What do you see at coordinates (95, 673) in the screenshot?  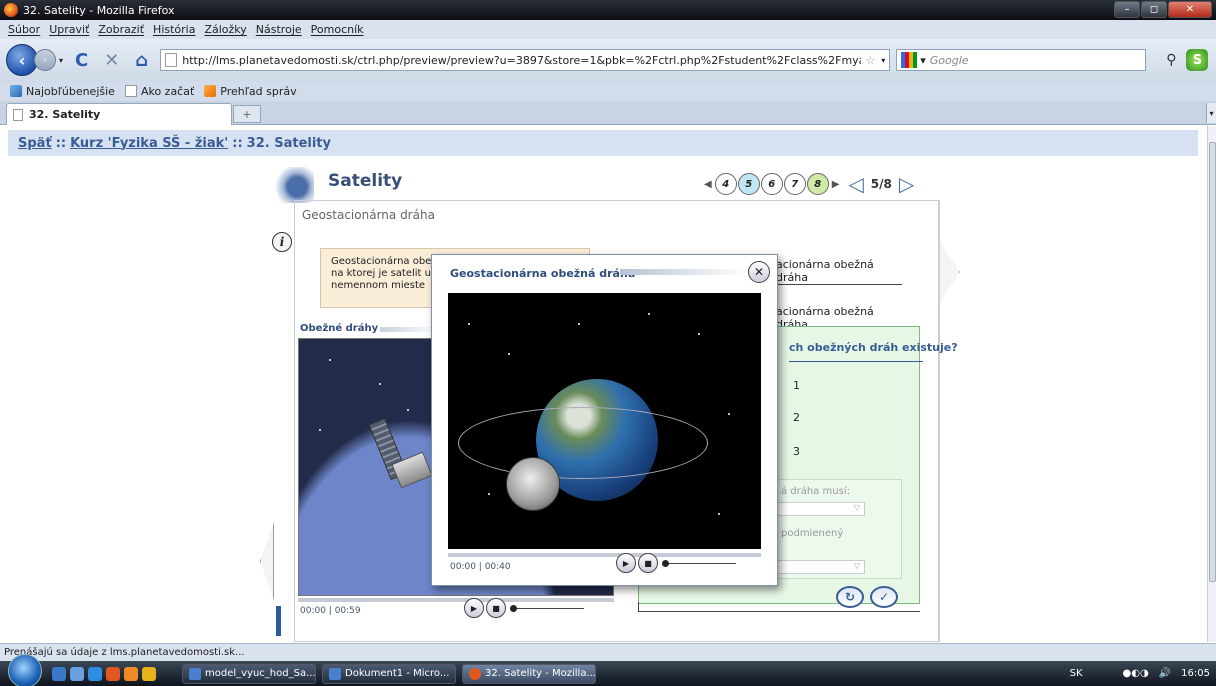 I see `ie-icon` at bounding box center [95, 673].